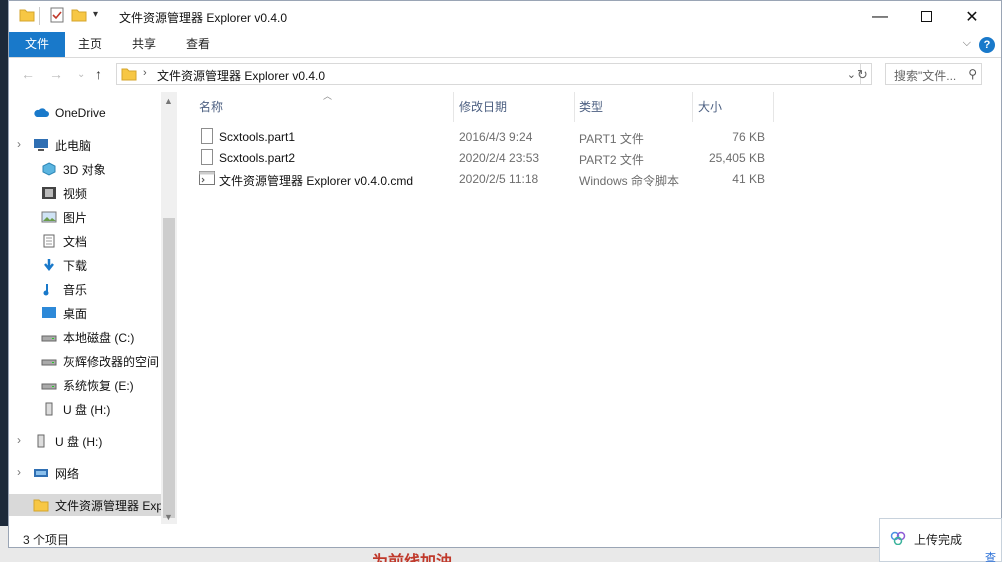  I want to click on sort-ascending-icon: ︿, so click(328, 96).